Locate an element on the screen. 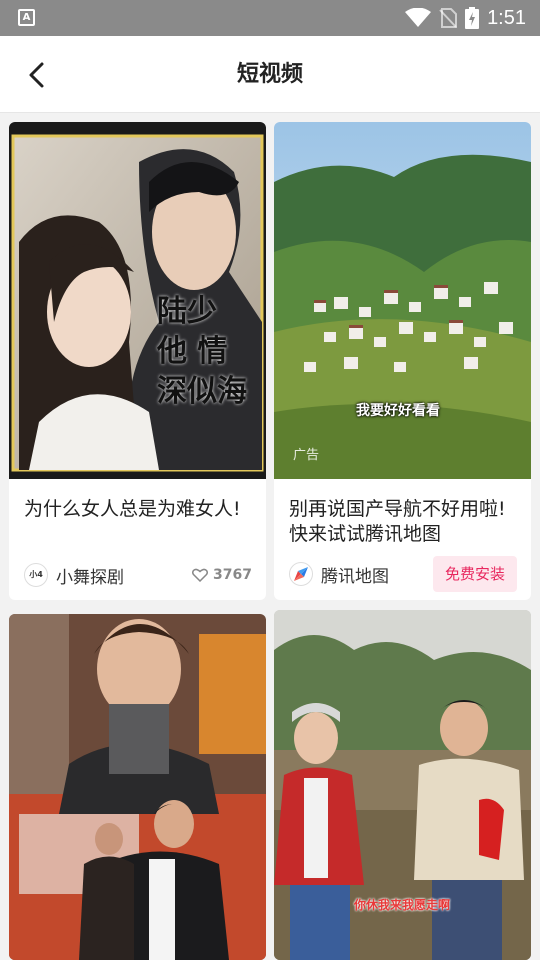 Image resolution: width=540 pixels, height=960 pixels. page-title: 短视频 is located at coordinates (269, 74).